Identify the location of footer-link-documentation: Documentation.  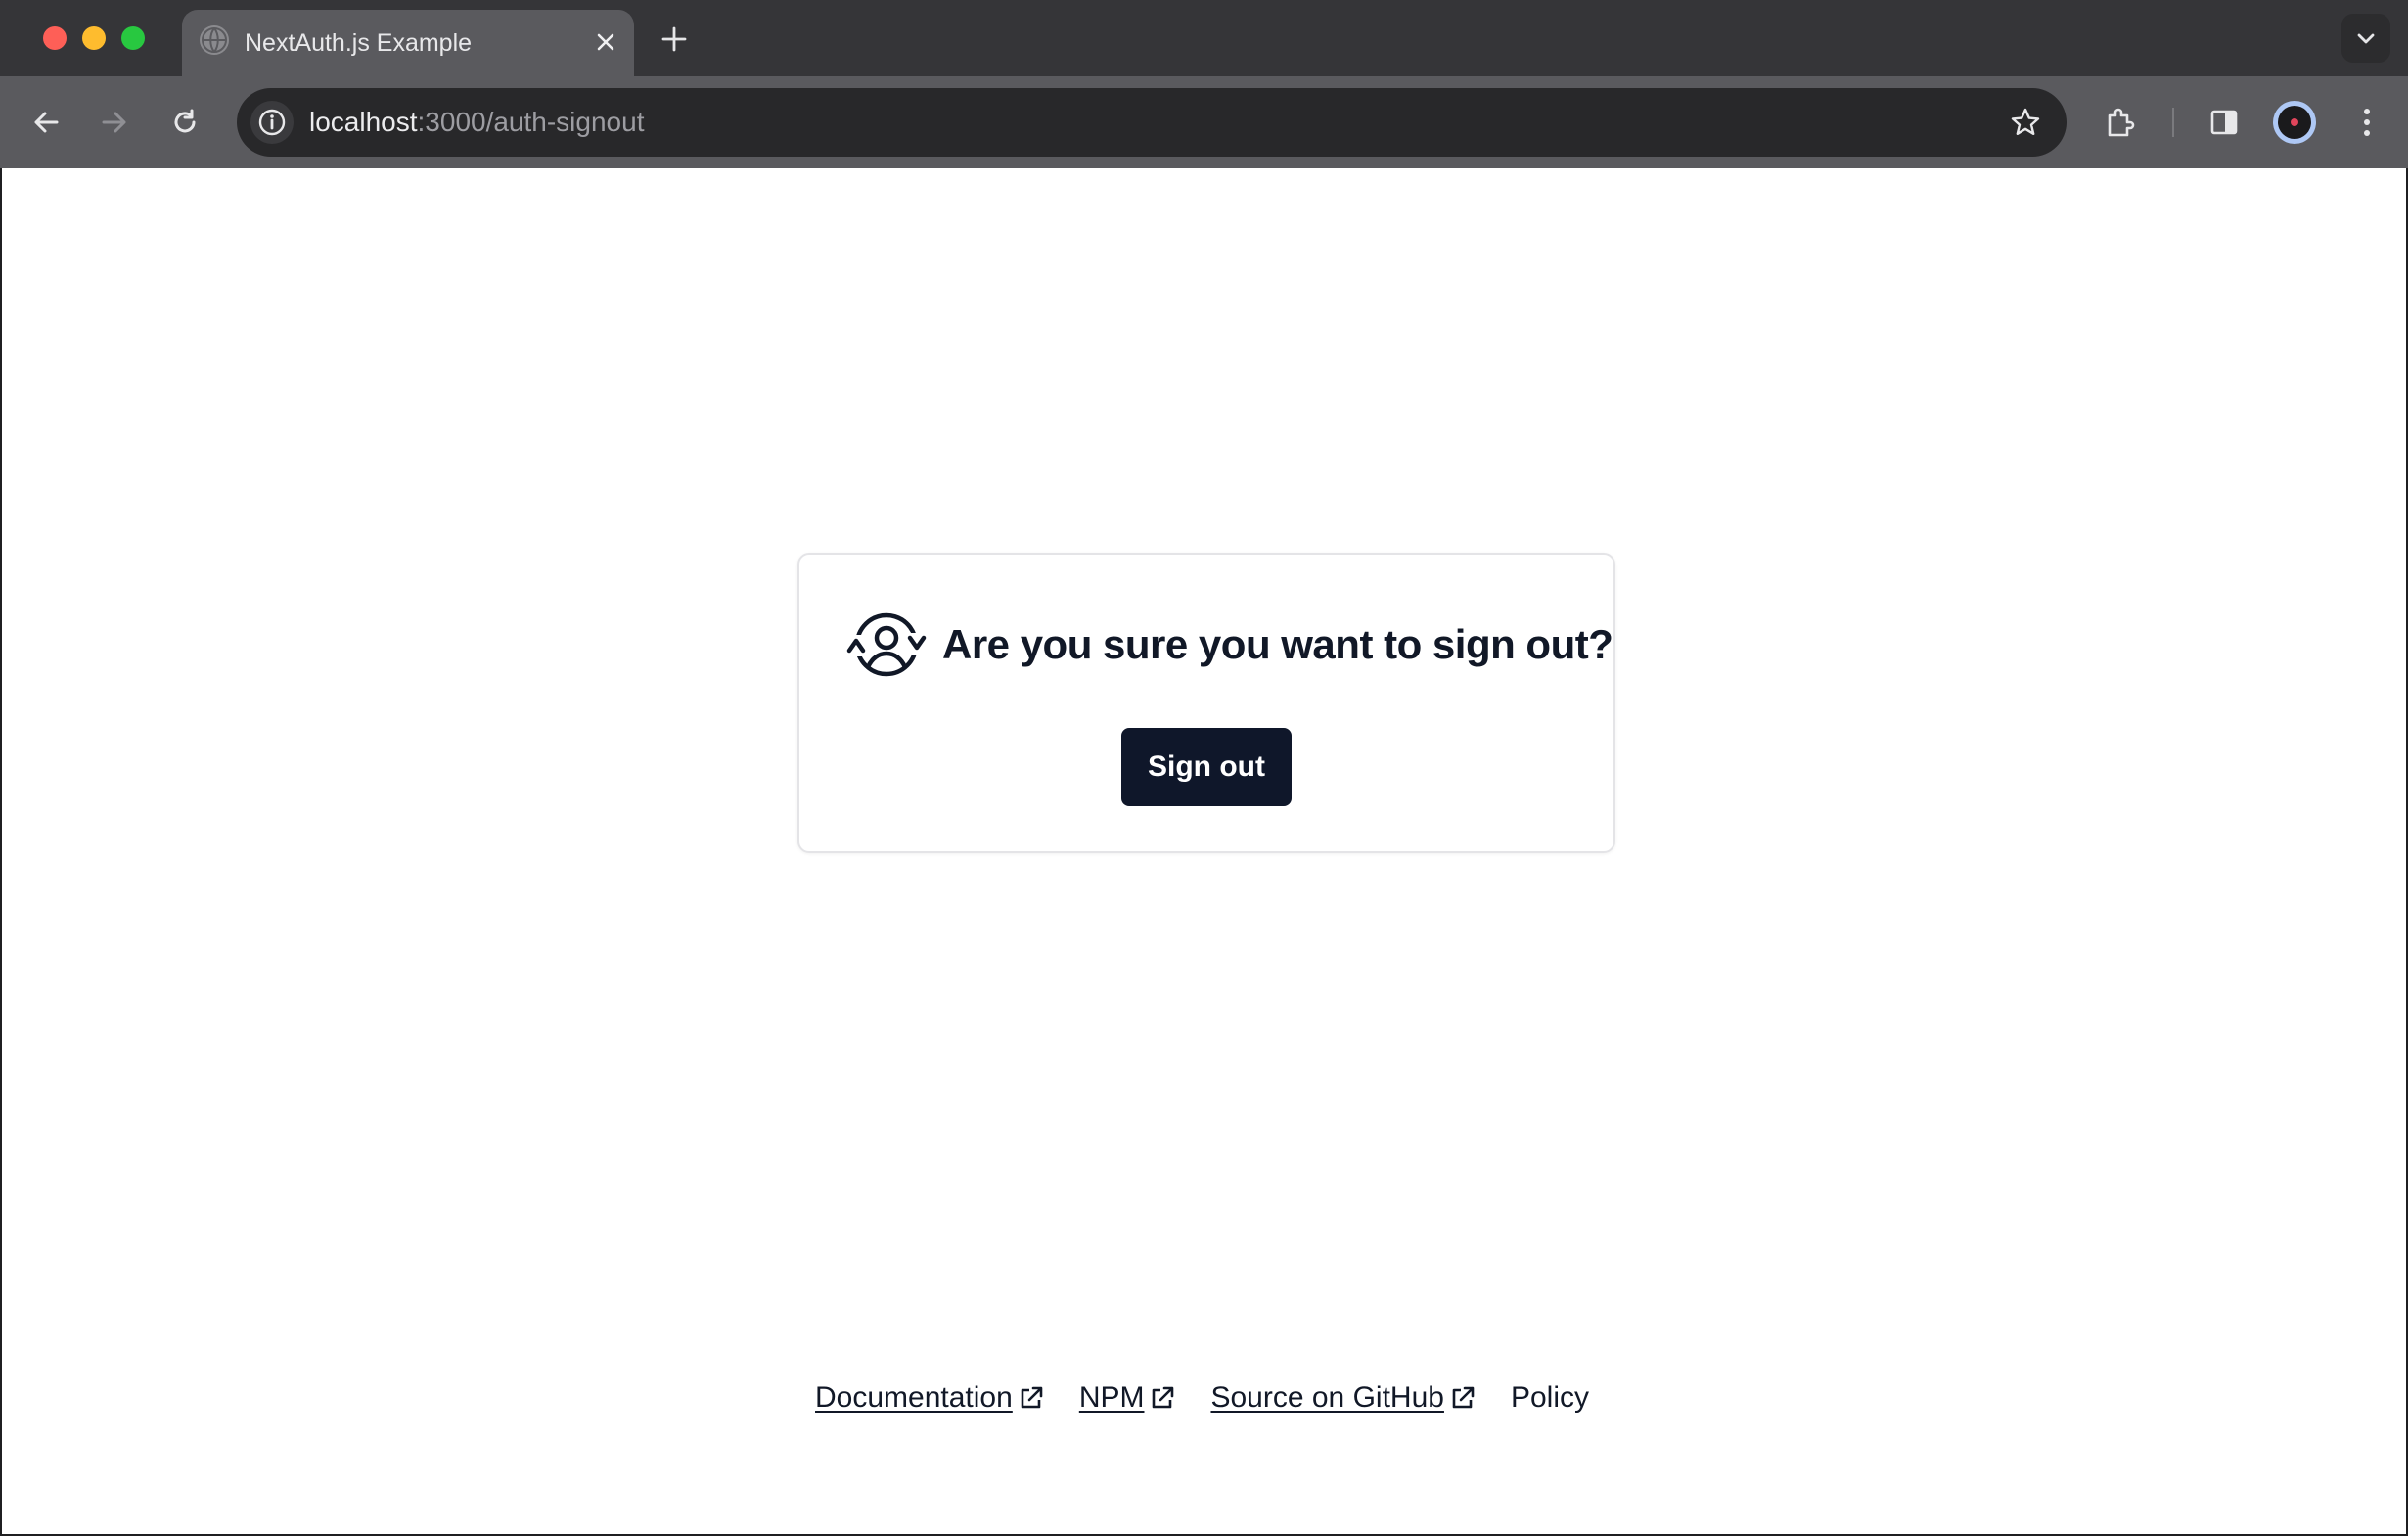
(930, 1398).